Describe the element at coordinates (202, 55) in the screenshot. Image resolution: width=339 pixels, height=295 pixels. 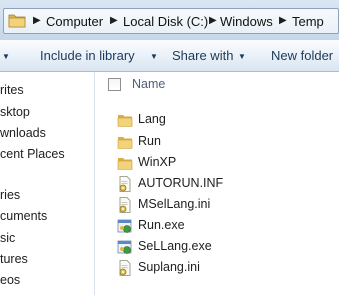
I see `share-with-button: Share with` at that location.